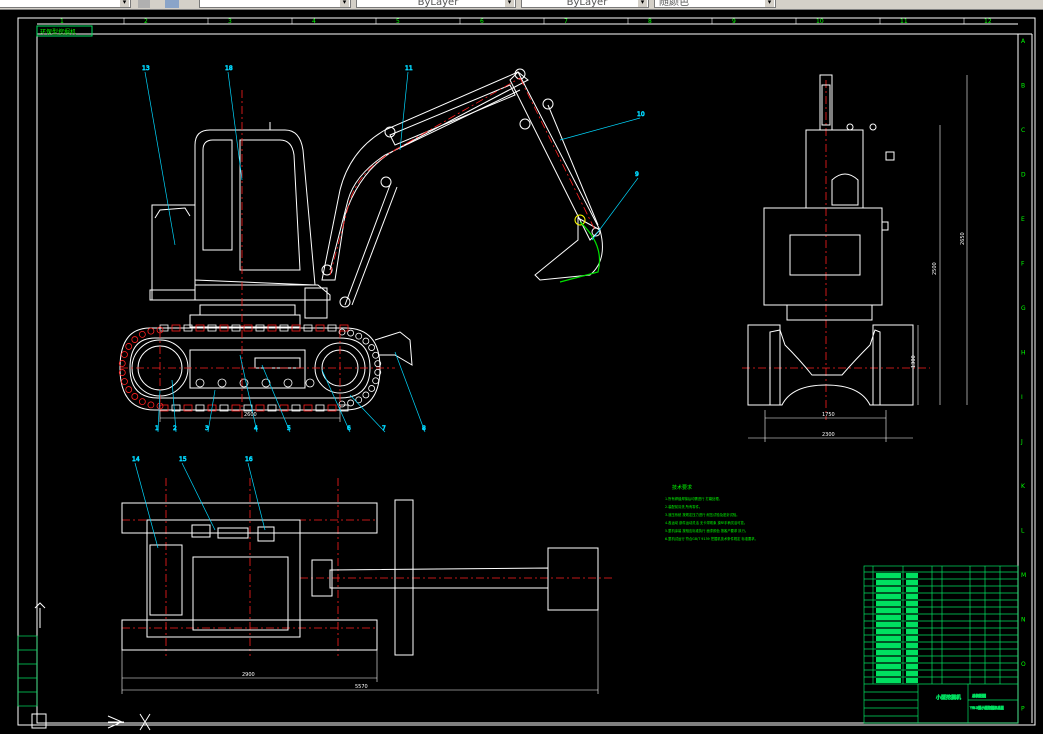  I want to click on grid-row-label: E, so click(1023, 219).